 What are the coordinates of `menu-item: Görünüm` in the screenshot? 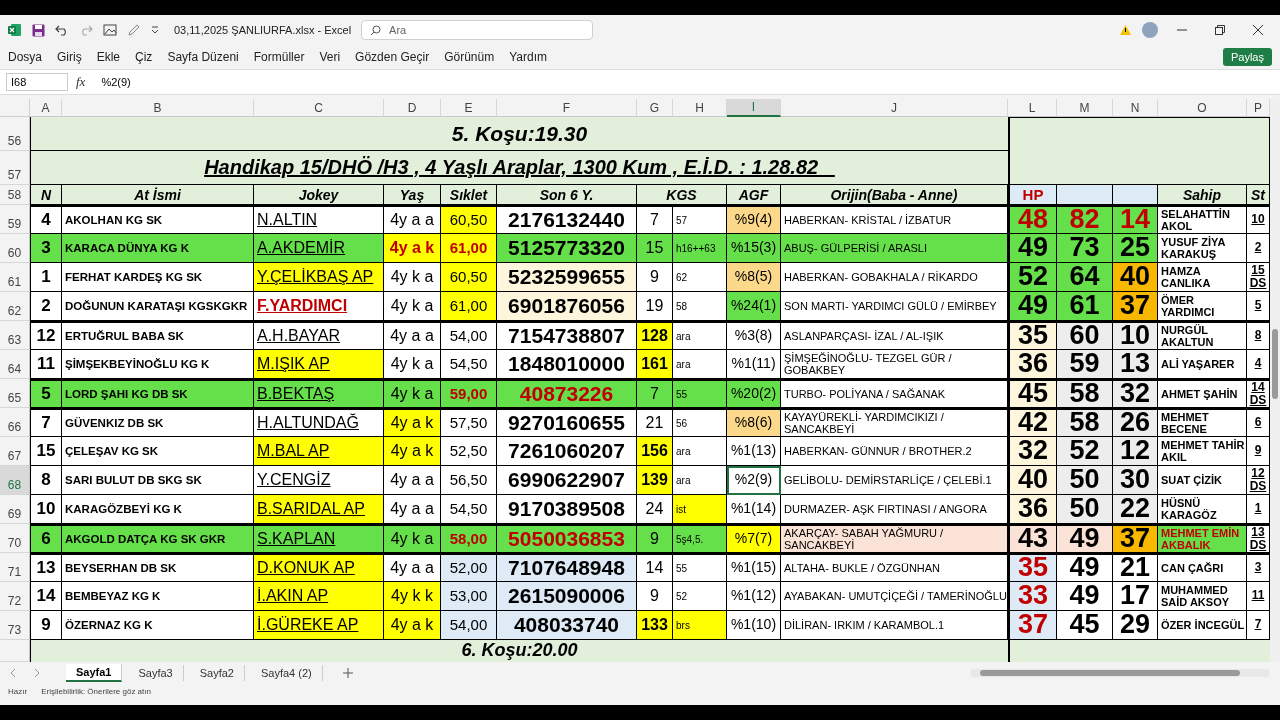 It's located at (469, 57).